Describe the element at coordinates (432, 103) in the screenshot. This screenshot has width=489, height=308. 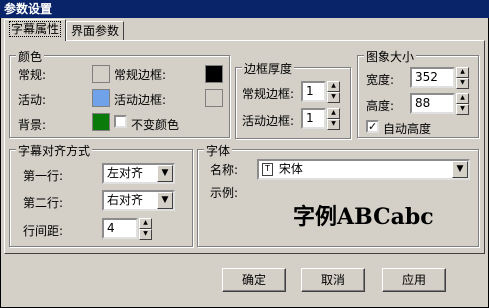
I see `height-input: 88` at that location.